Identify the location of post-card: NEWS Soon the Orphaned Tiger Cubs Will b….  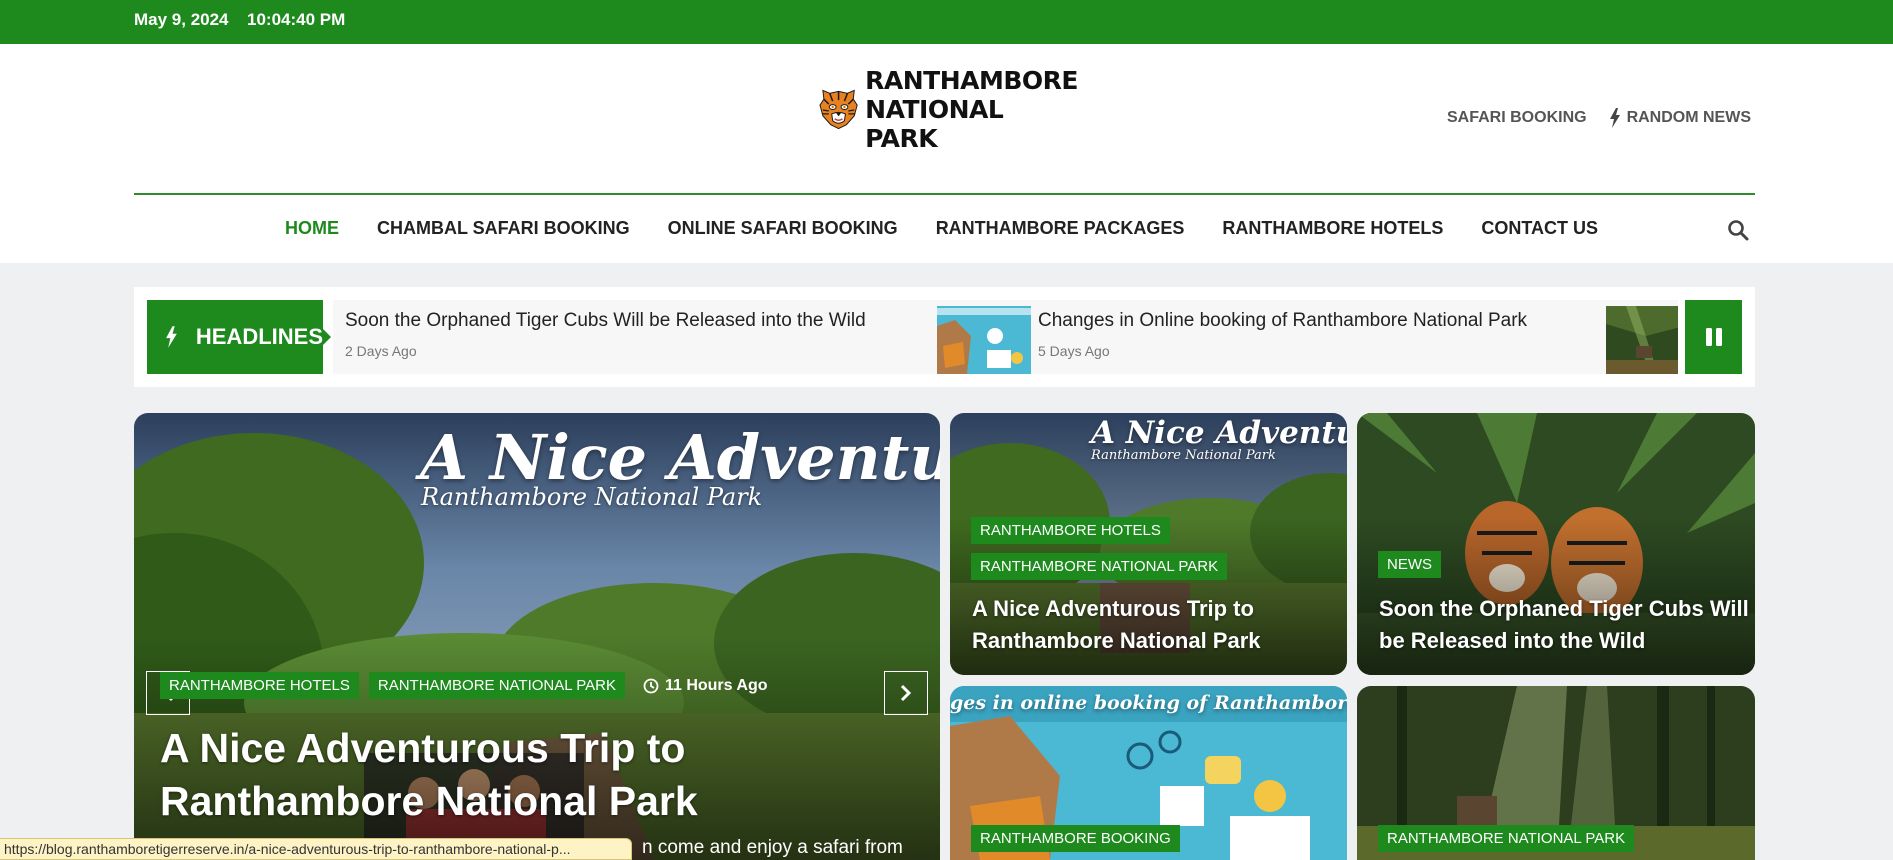
(1556, 544).